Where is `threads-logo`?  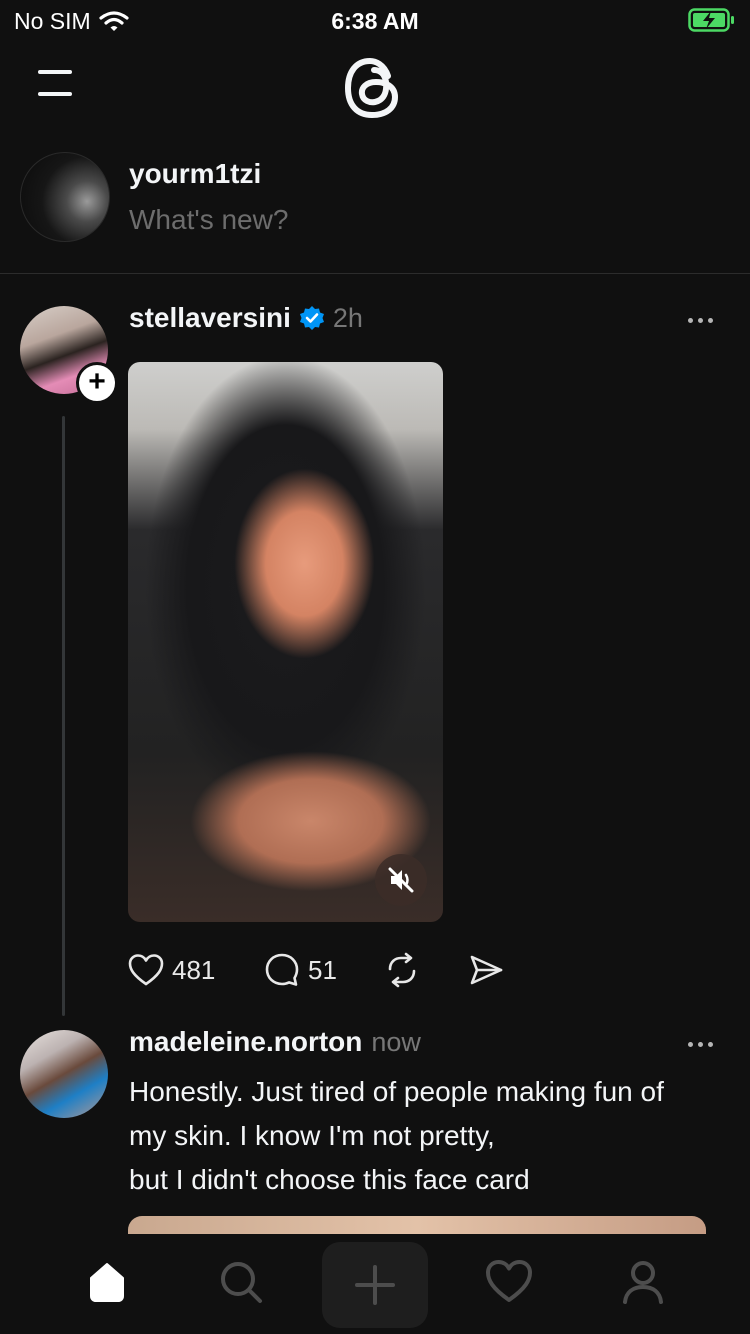
threads-logo is located at coordinates (374, 88).